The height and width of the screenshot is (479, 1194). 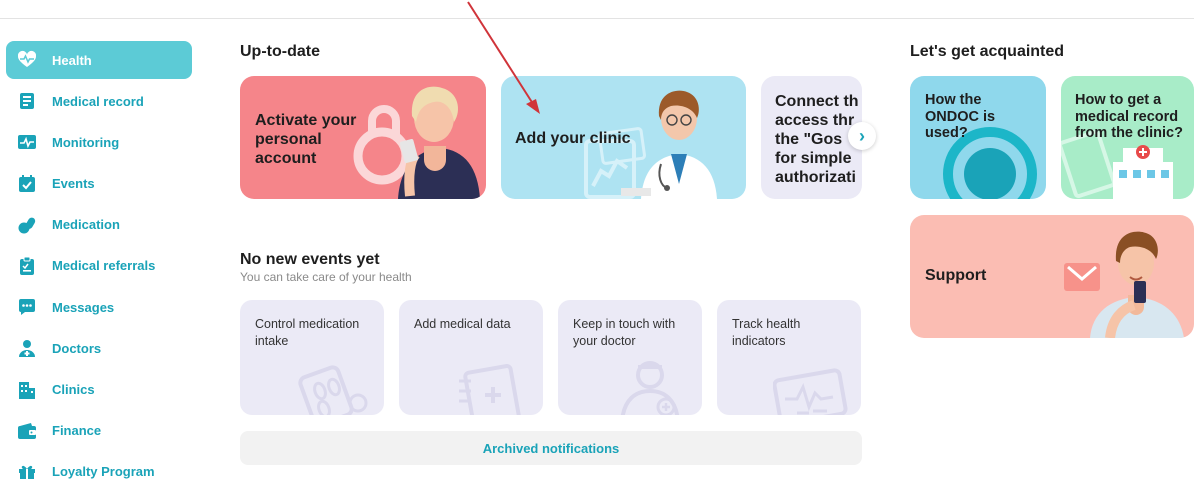 I want to click on acquainted-title: Let's get acquainted, so click(x=987, y=51).